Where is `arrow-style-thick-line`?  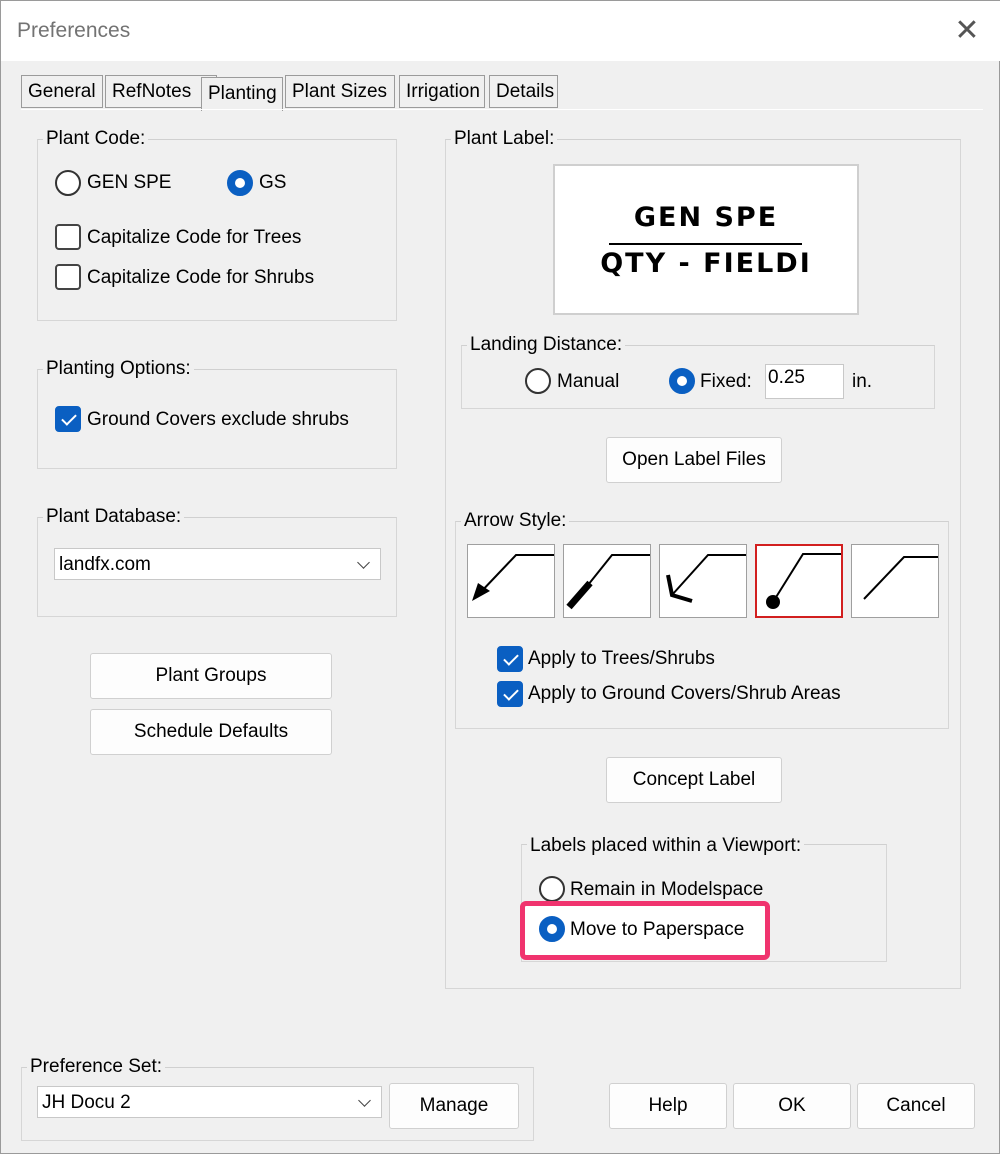
arrow-style-thick-line is located at coordinates (607, 581).